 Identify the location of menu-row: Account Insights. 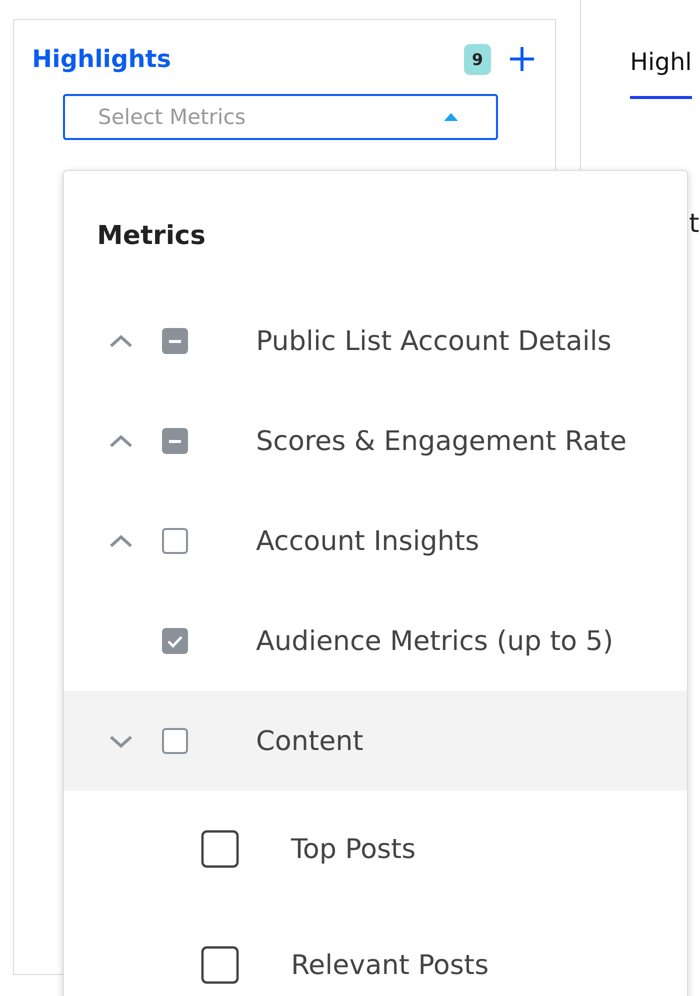
(375, 541).